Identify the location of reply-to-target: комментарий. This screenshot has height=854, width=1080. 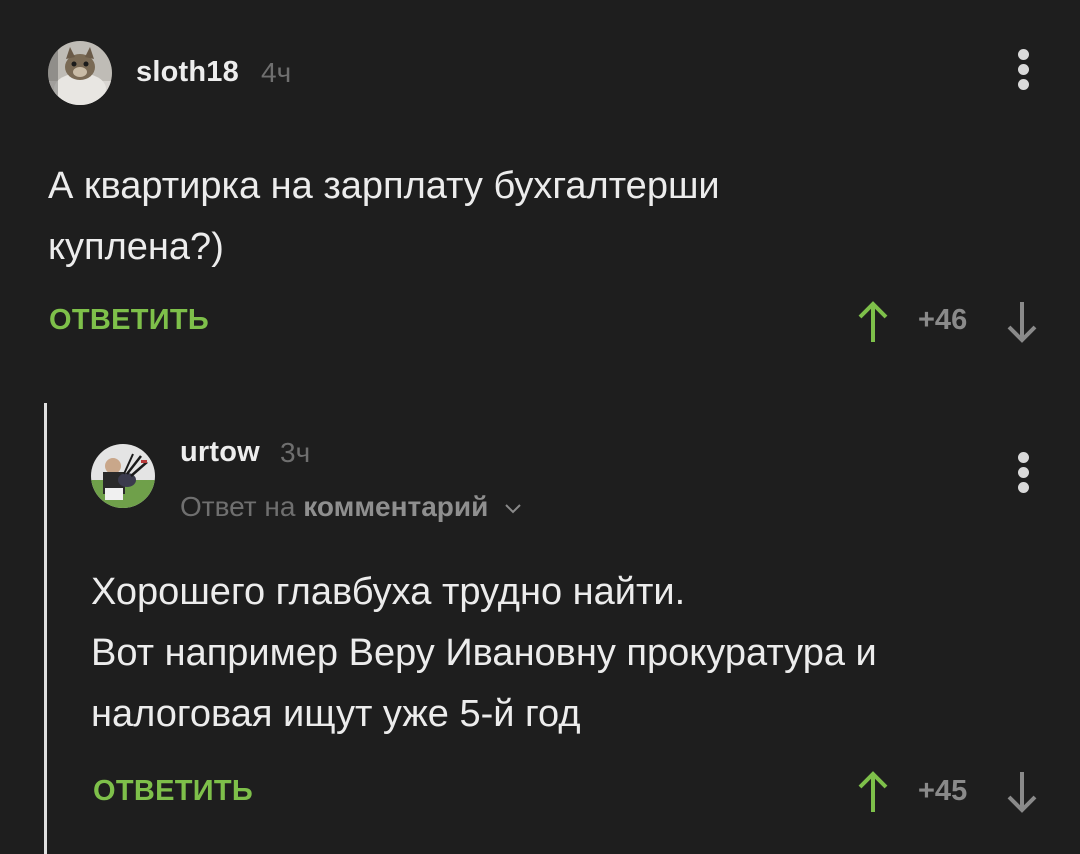
(396, 506).